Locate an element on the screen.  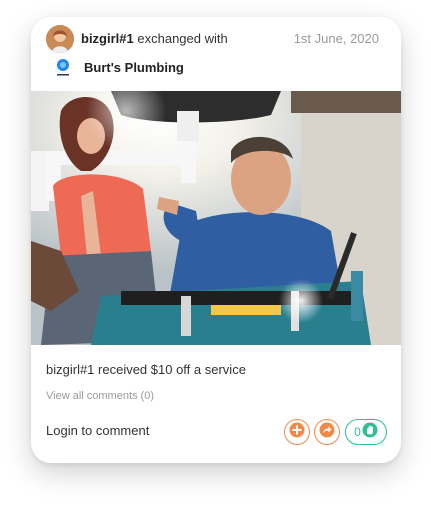
activity-headline: bizgirl#1 exchanged with is located at coordinates (154, 38).